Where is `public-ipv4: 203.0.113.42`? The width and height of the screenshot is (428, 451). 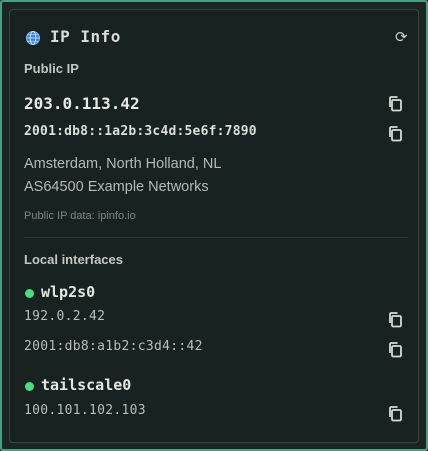
public-ipv4: 203.0.113.42 is located at coordinates (82, 103).